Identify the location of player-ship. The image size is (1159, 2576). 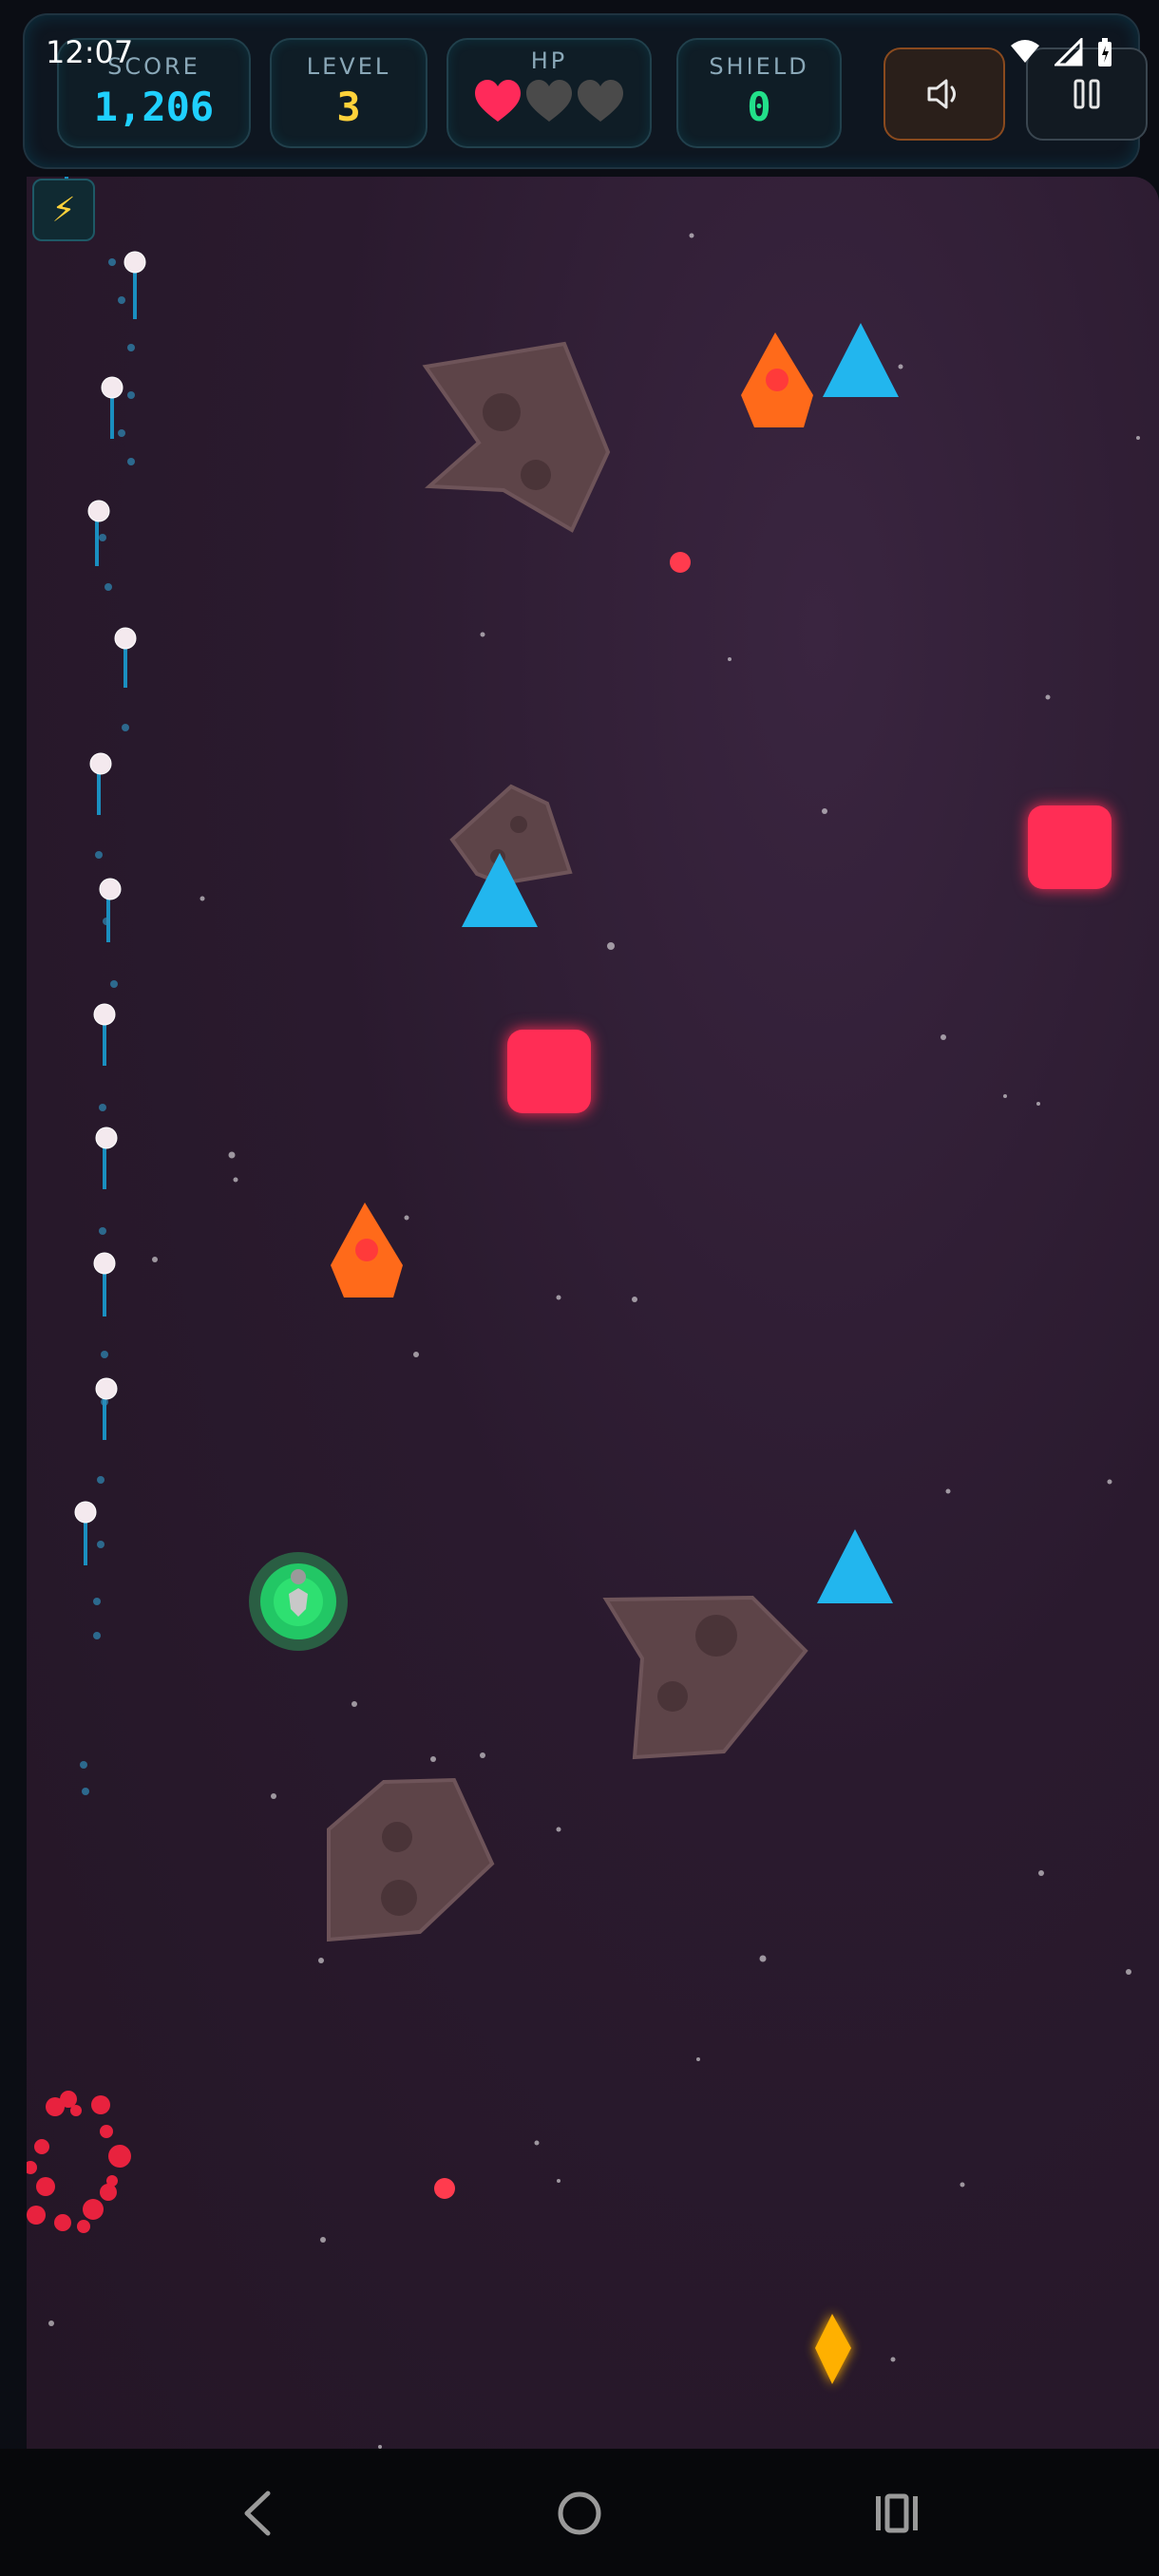
(298, 1601).